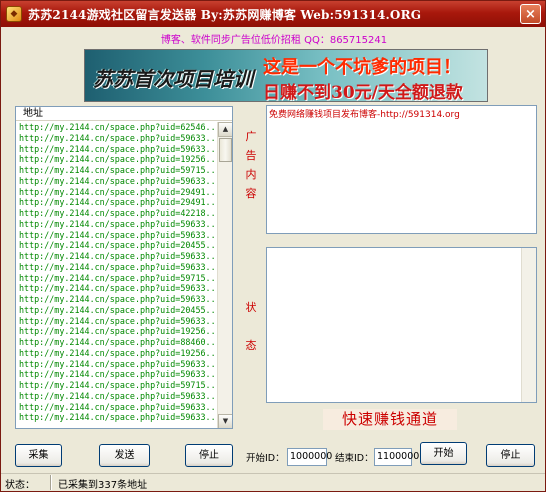 This screenshot has height=492, width=546. I want to click on promo-banner: 苏苏首次项目培训 这是一个不坑爹的项目！ 日赚不到30元/天全额退款, so click(286, 75).